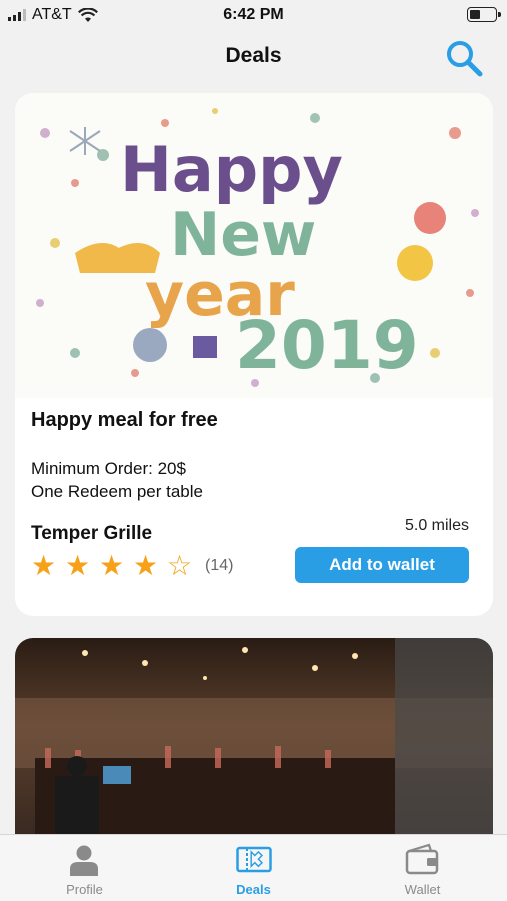 This screenshot has height=901, width=507. Describe the element at coordinates (382, 565) in the screenshot. I see `add-to-wallet-button: Add to wallet` at that location.